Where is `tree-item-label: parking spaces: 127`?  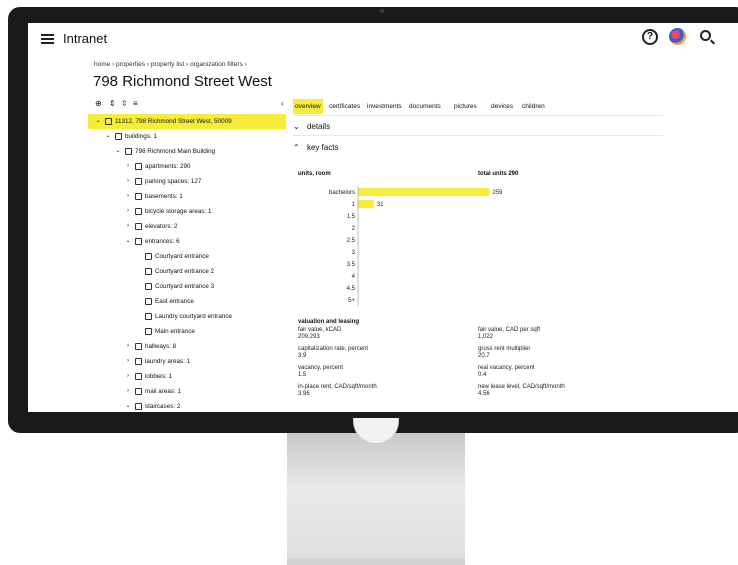
tree-item-label: parking spaces: 127 is located at coordinates (173, 181).